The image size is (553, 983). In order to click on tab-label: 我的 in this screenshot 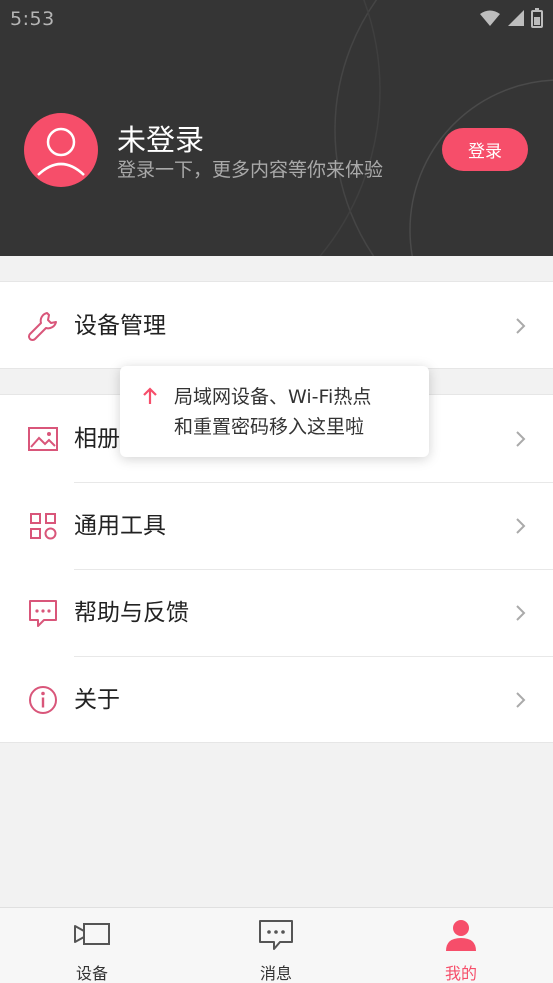, I will do `click(460, 973)`.